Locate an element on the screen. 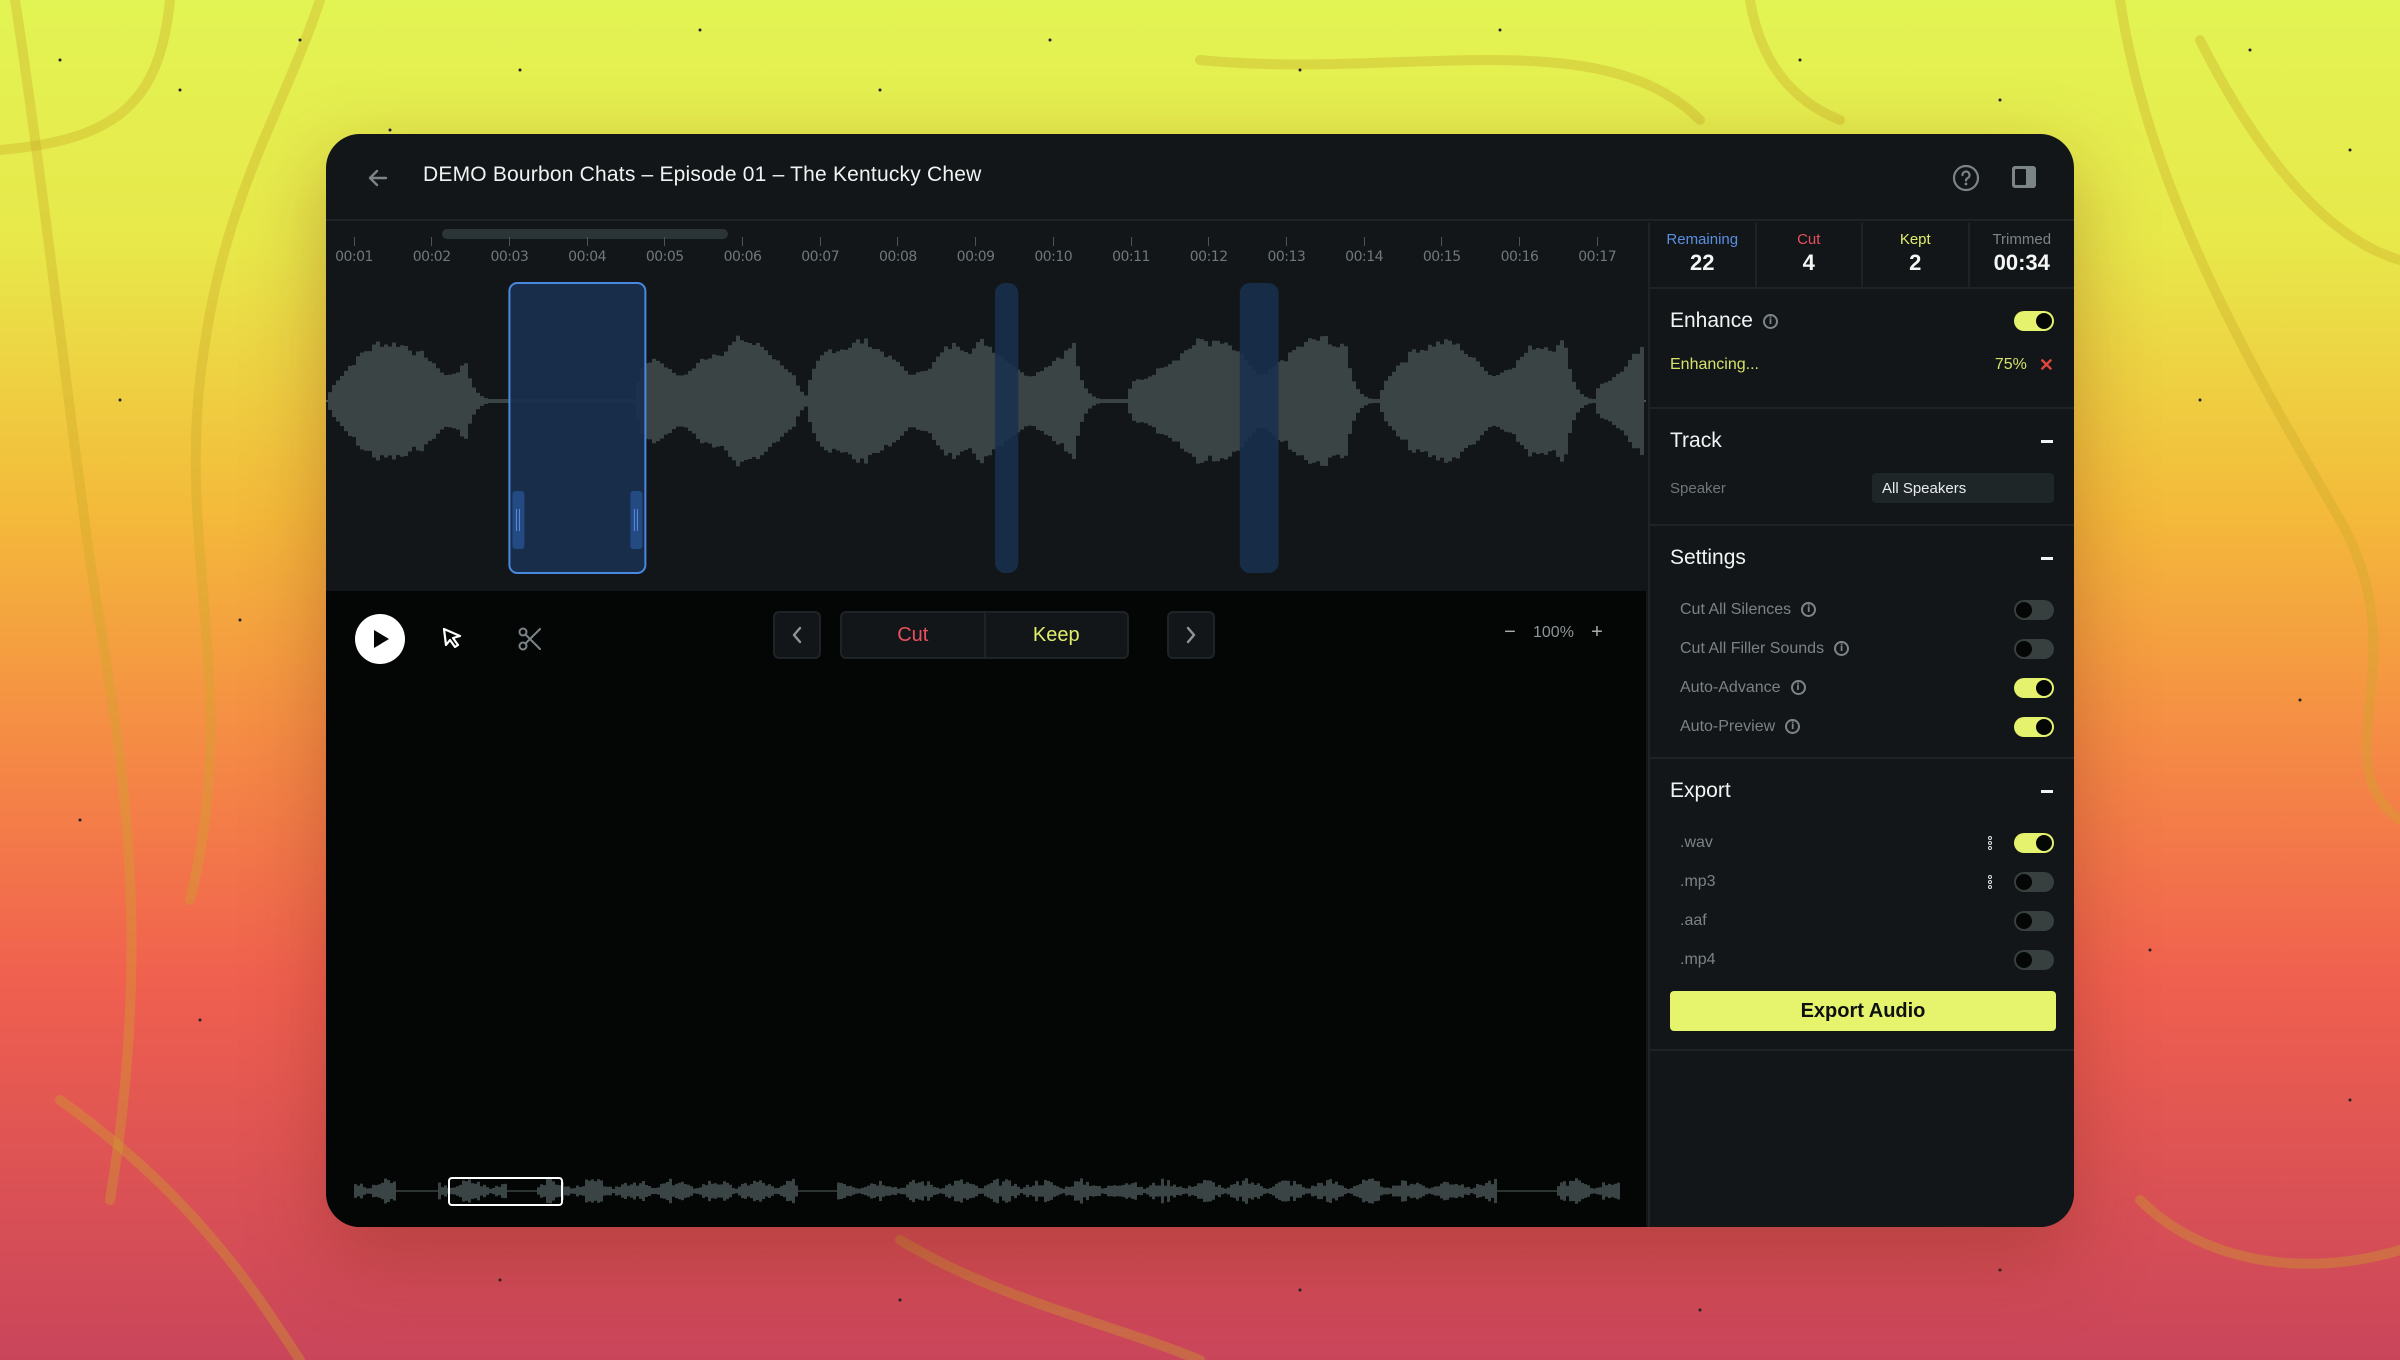  overview-waveform is located at coordinates (986, 1191).